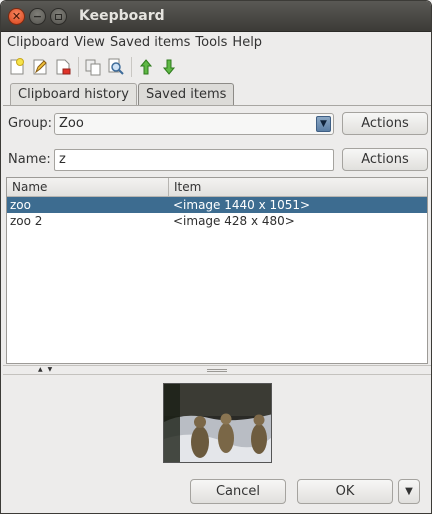 This screenshot has height=514, width=432. What do you see at coordinates (234, 221) in the screenshot?
I see `row-item-cell: <image 428 x 480>` at bounding box center [234, 221].